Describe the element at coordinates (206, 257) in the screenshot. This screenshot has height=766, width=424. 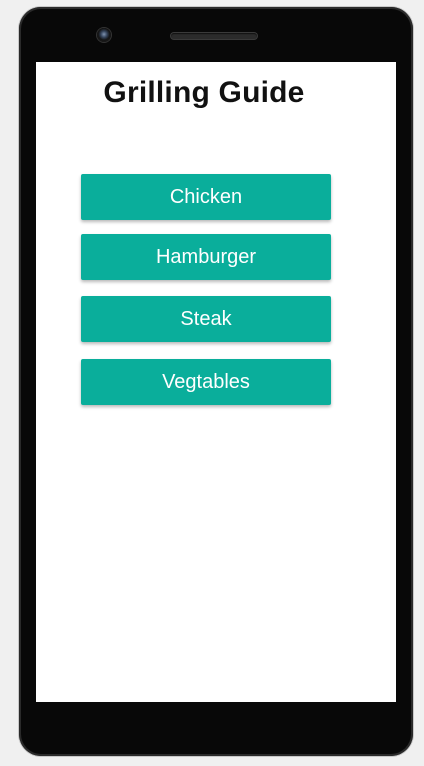
I see `hamburger-button: Hamburger` at that location.